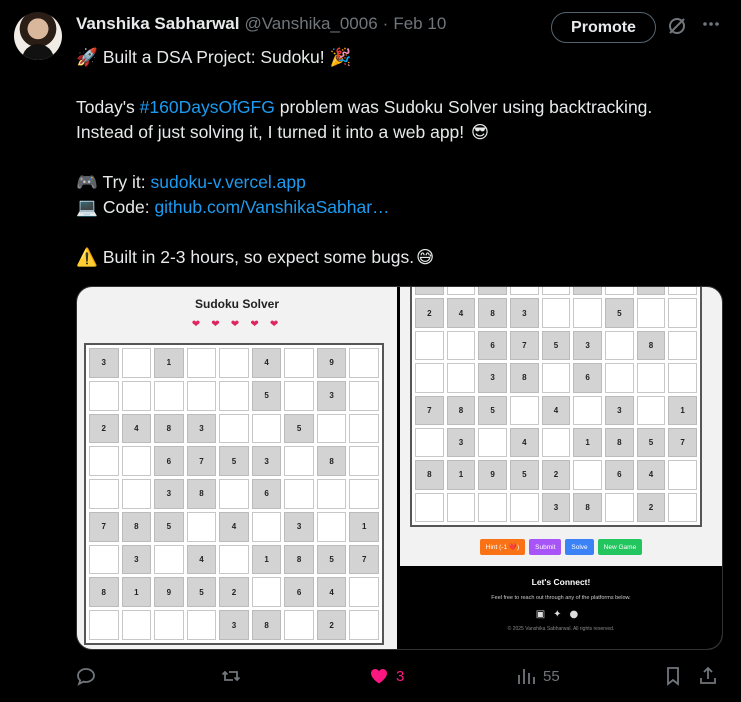 The width and height of the screenshot is (741, 702). I want to click on reply-button, so click(86, 676).